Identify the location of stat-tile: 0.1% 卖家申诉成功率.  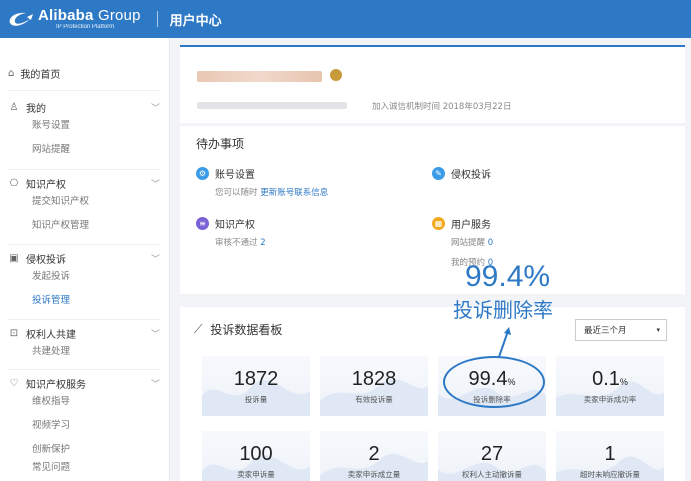
(610, 386).